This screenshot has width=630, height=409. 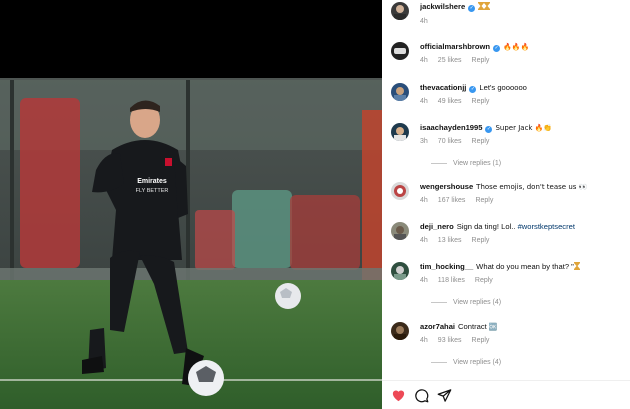 What do you see at coordinates (450, 101) in the screenshot?
I see `comment-likes: 49 likes` at bounding box center [450, 101].